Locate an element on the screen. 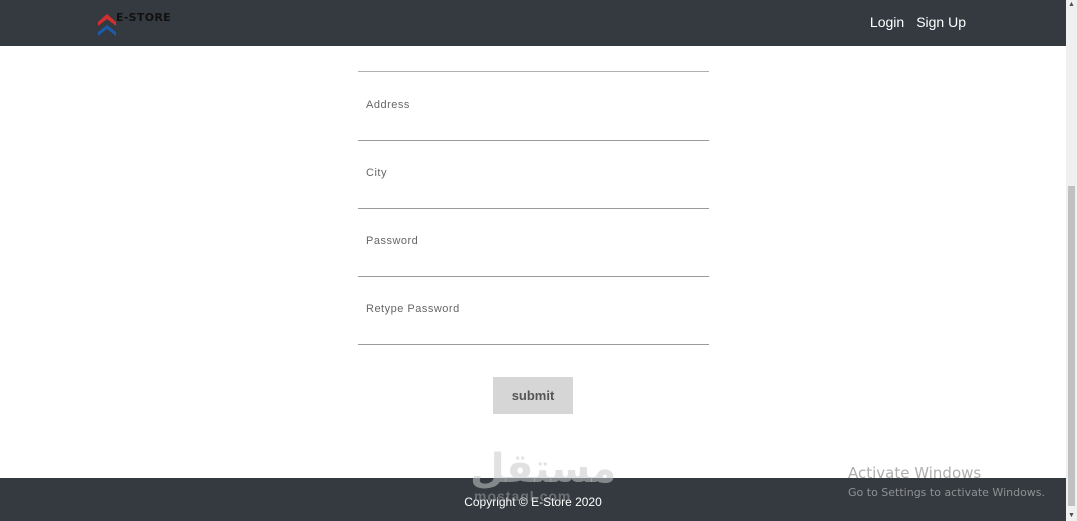 Image resolution: width=1077 pixels, height=521 pixels. scroll-down-arrow-icon: ▼ is located at coordinates (1071, 516).